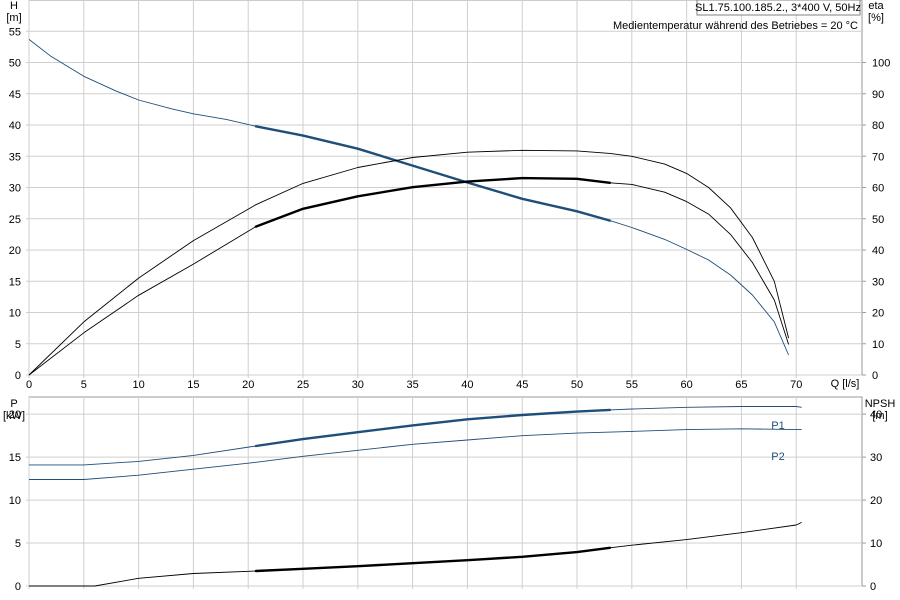 This screenshot has width=900, height=600. What do you see at coordinates (796, 385) in the screenshot?
I see `x-tick-label: 70` at bounding box center [796, 385].